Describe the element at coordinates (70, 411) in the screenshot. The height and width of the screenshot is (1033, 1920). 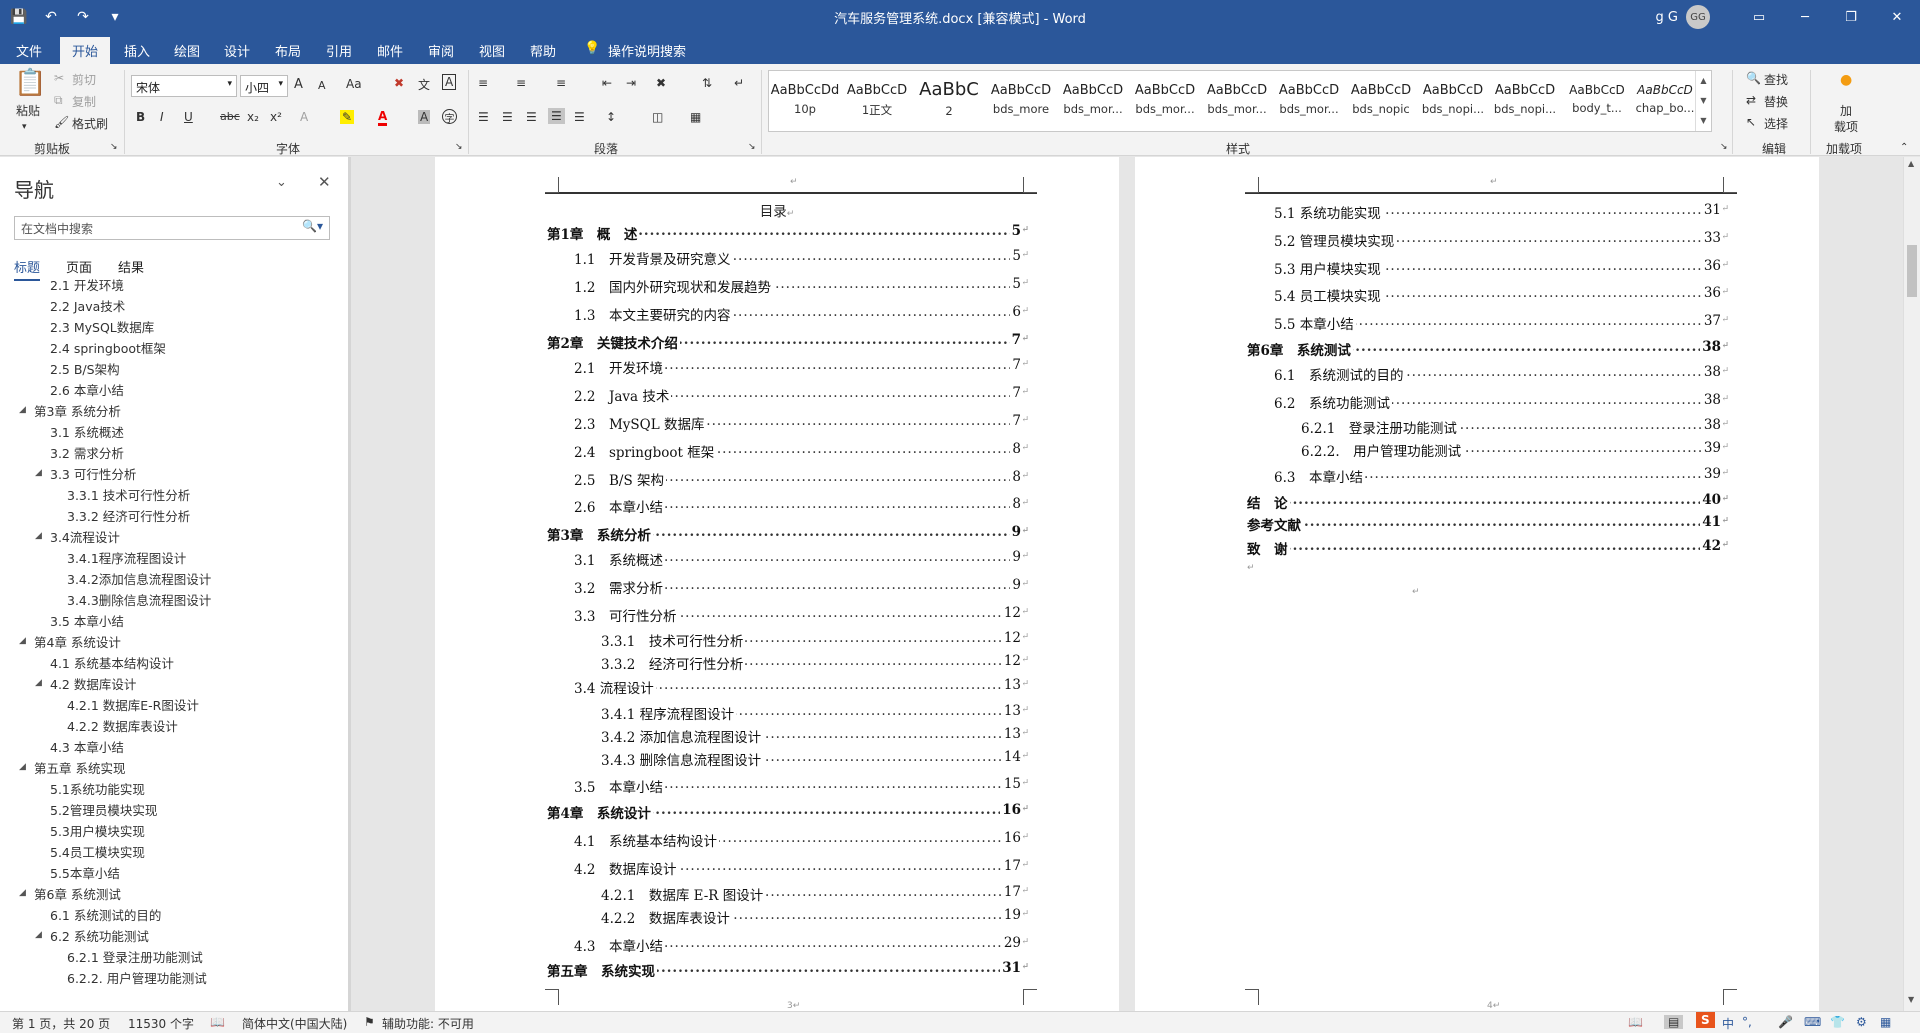
I see `nav-tree-item: ◢ 第3章 系统分析` at that location.